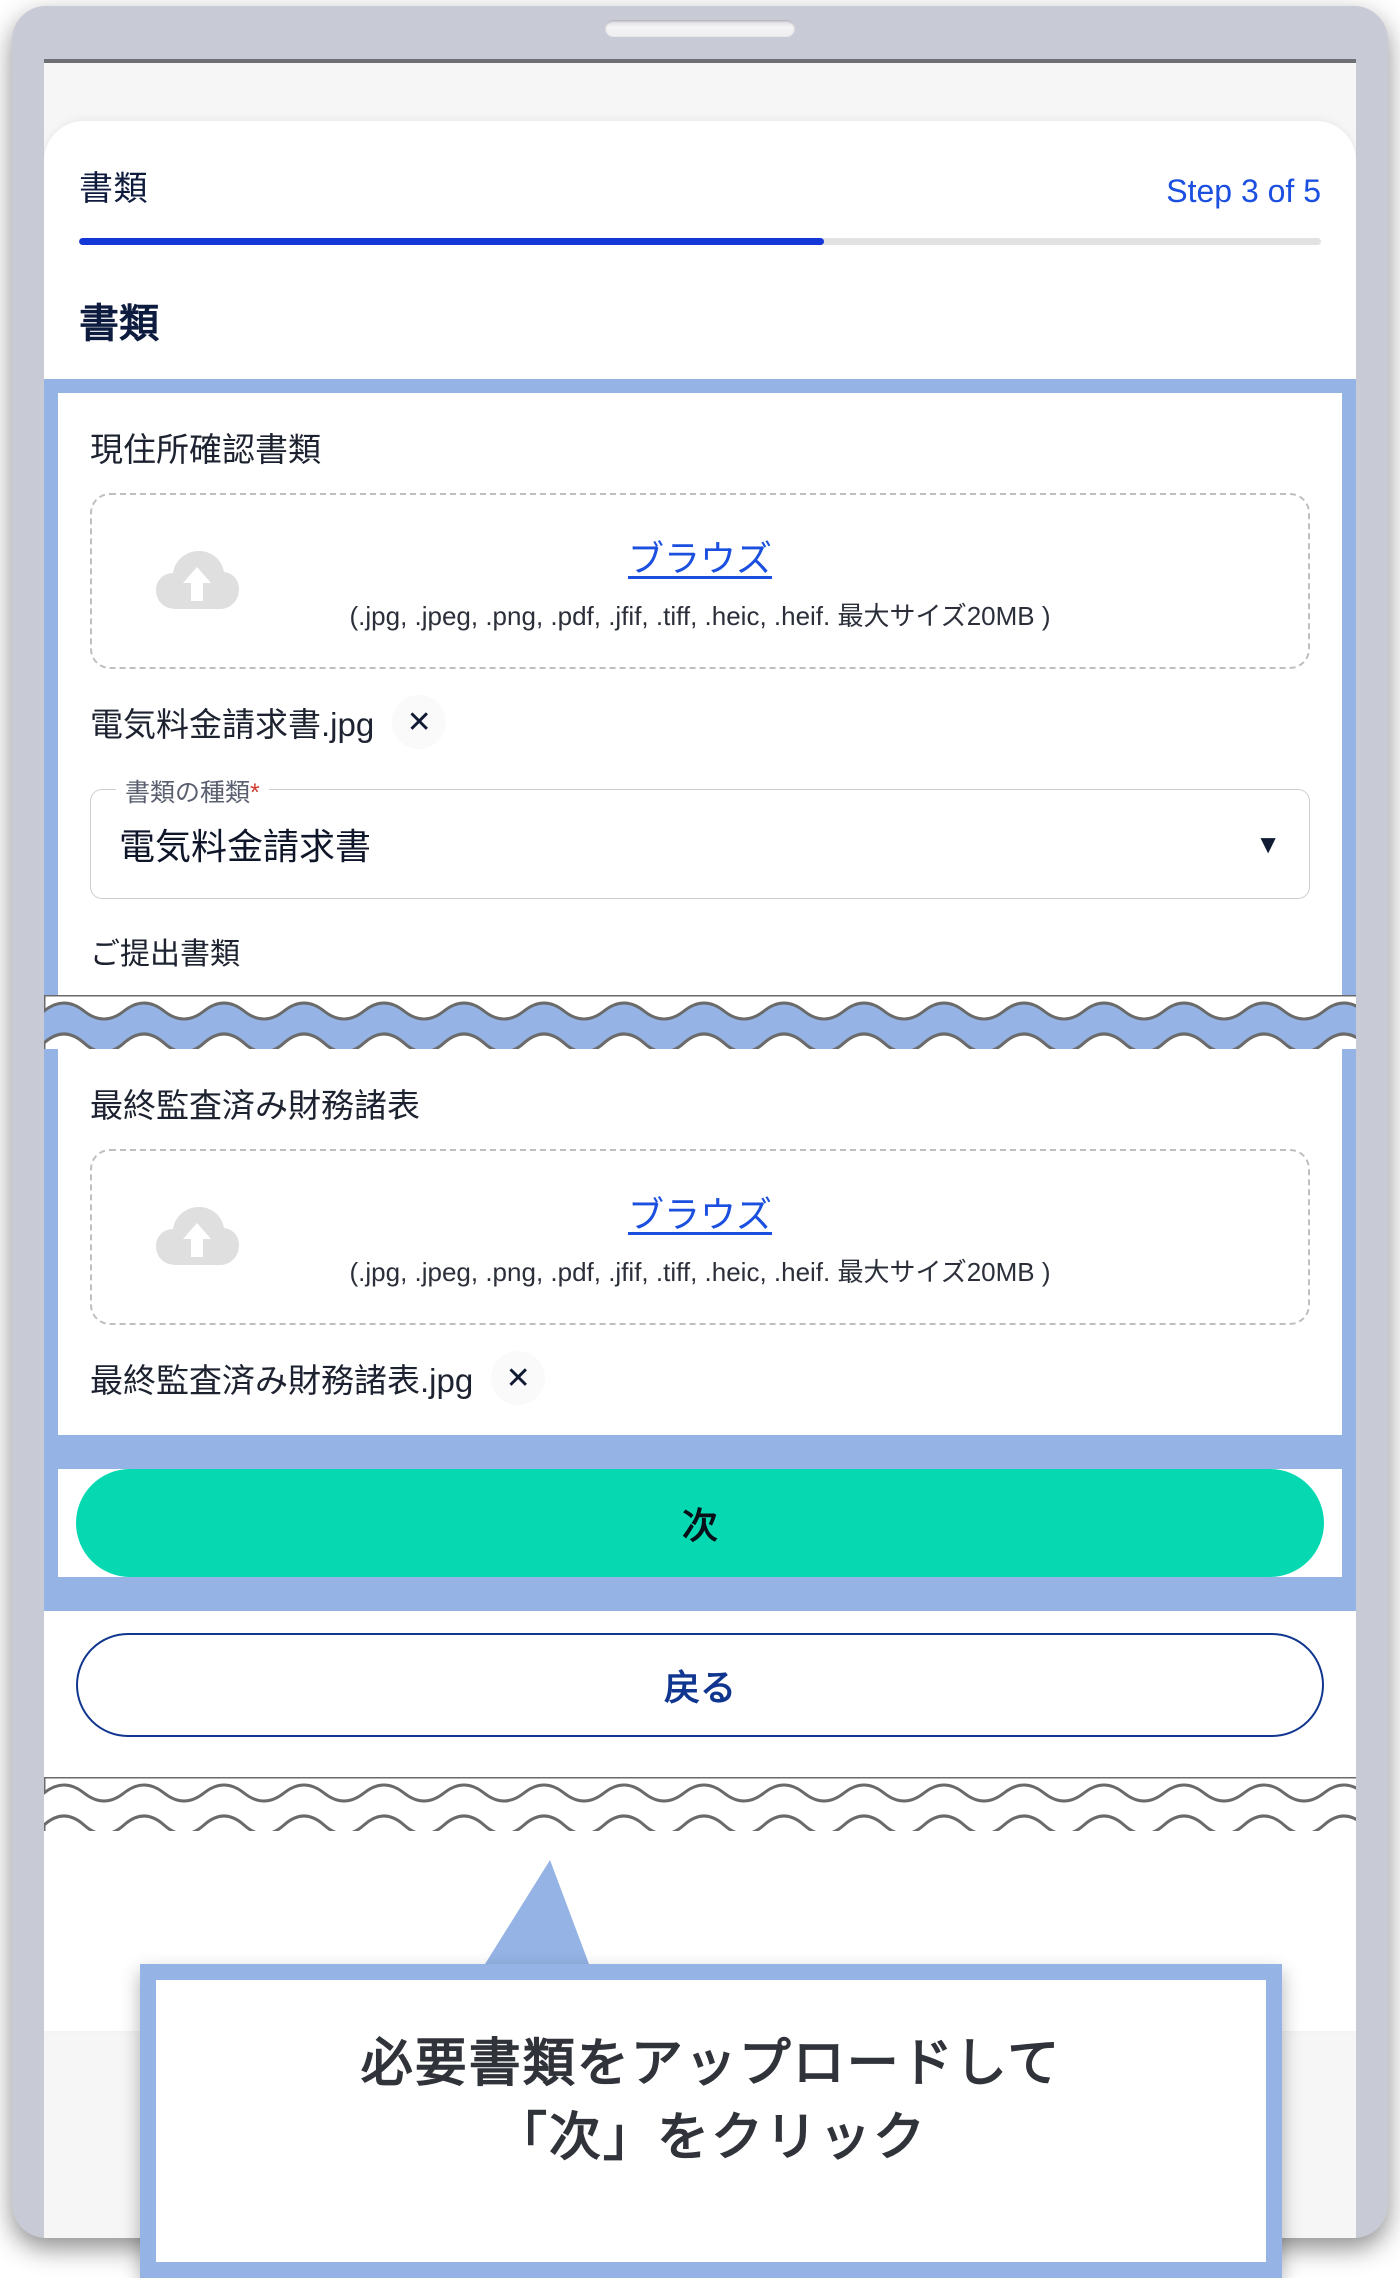 This screenshot has width=1400, height=2278. What do you see at coordinates (700, 844) in the screenshot?
I see `document-type-select: 電気料金請求書 ▼` at bounding box center [700, 844].